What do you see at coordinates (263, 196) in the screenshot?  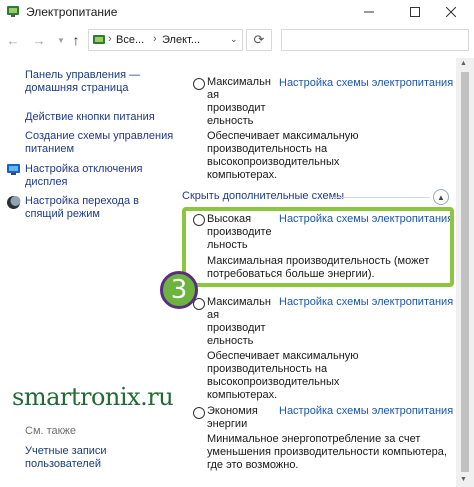 I see `hide-additional-plans-label: Скрыть дополнительные схемы` at bounding box center [263, 196].